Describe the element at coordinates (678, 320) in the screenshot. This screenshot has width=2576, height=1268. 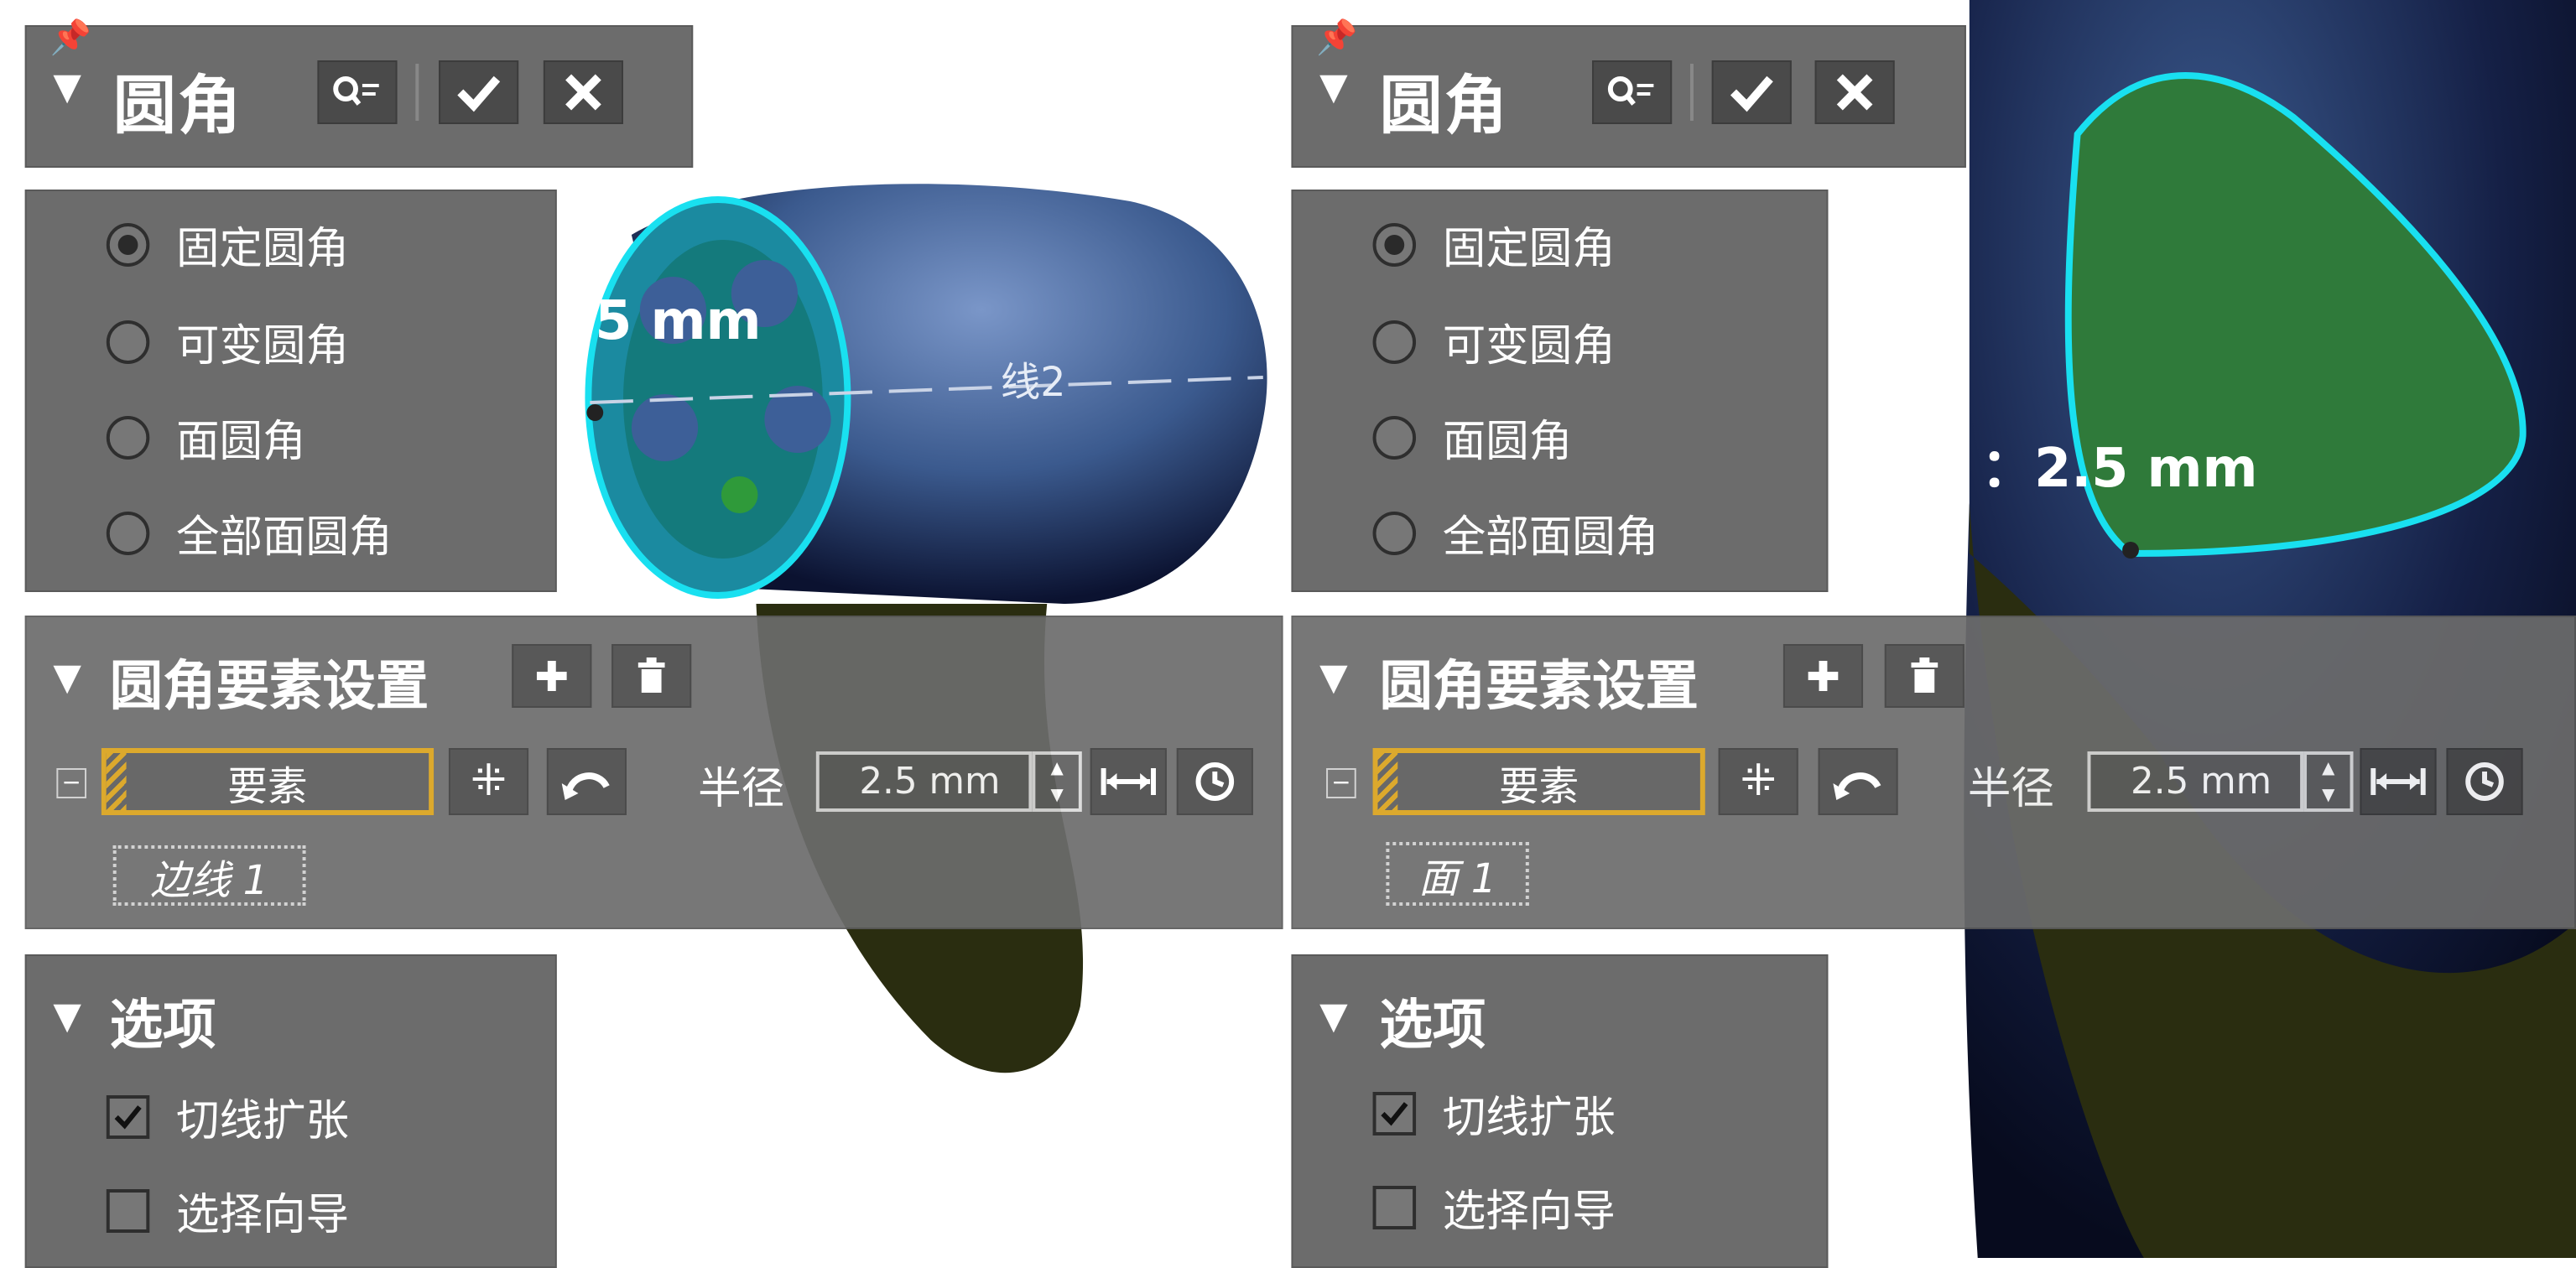
I see `dimension-label: 5 mm` at that location.